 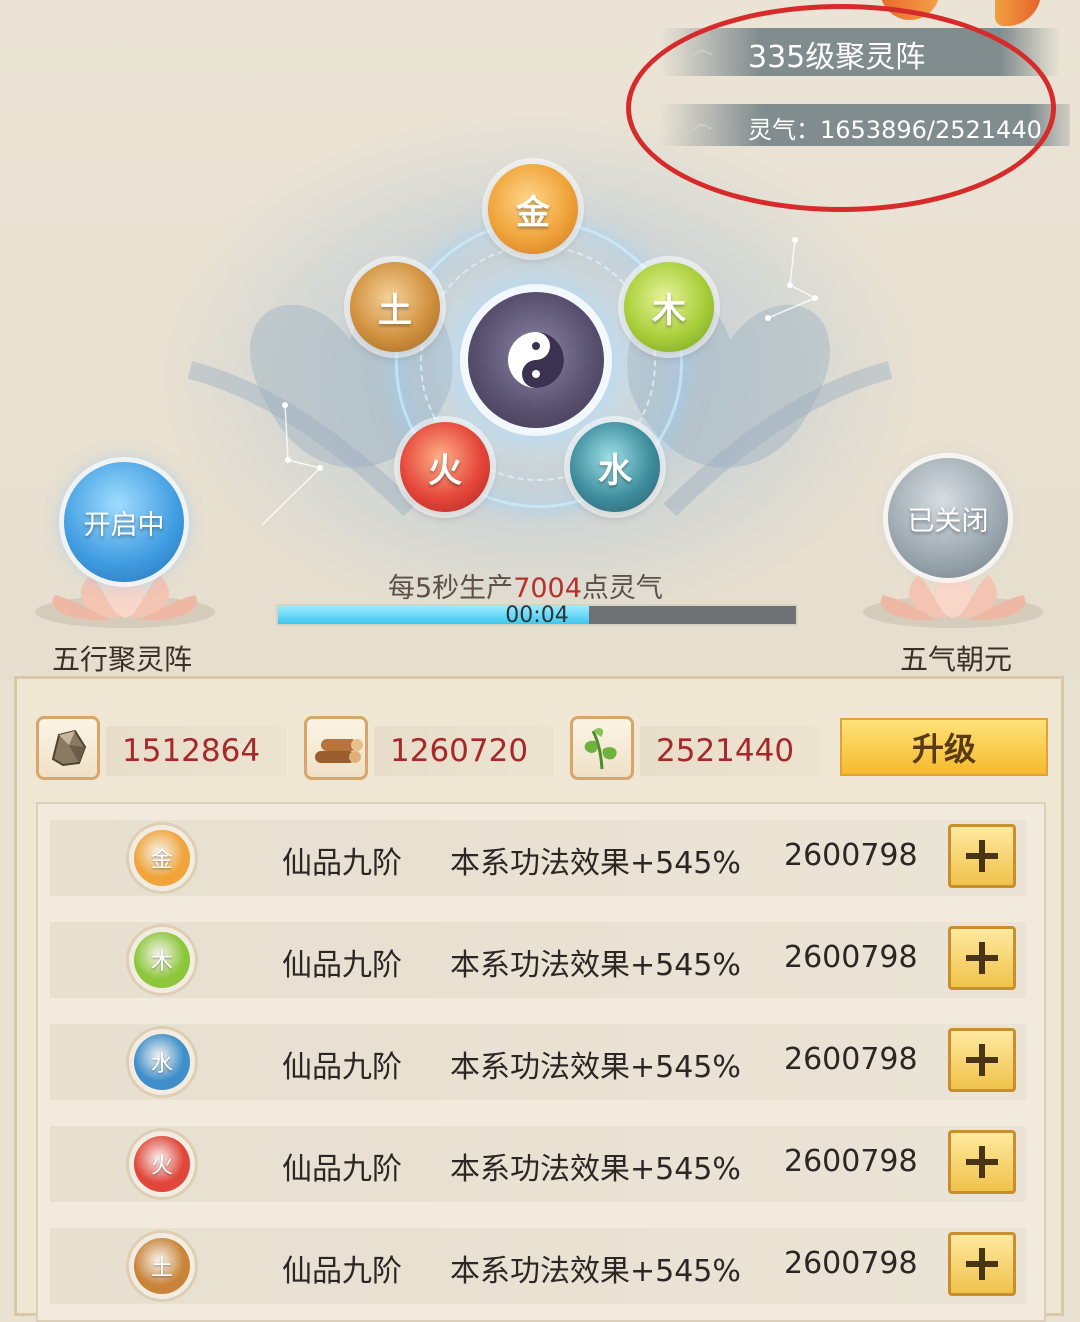 I want to click on array-toggle-wuqi: 已关闭, so click(x=948, y=518).